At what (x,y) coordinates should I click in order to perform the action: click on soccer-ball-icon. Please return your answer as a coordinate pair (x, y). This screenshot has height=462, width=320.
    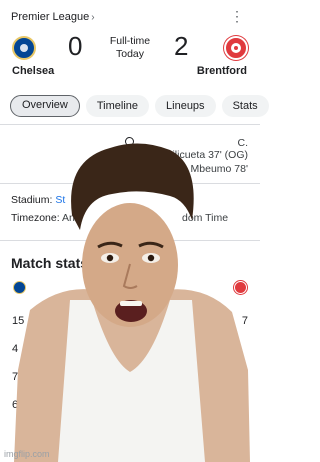
    Looking at the image, I should click on (129, 141).